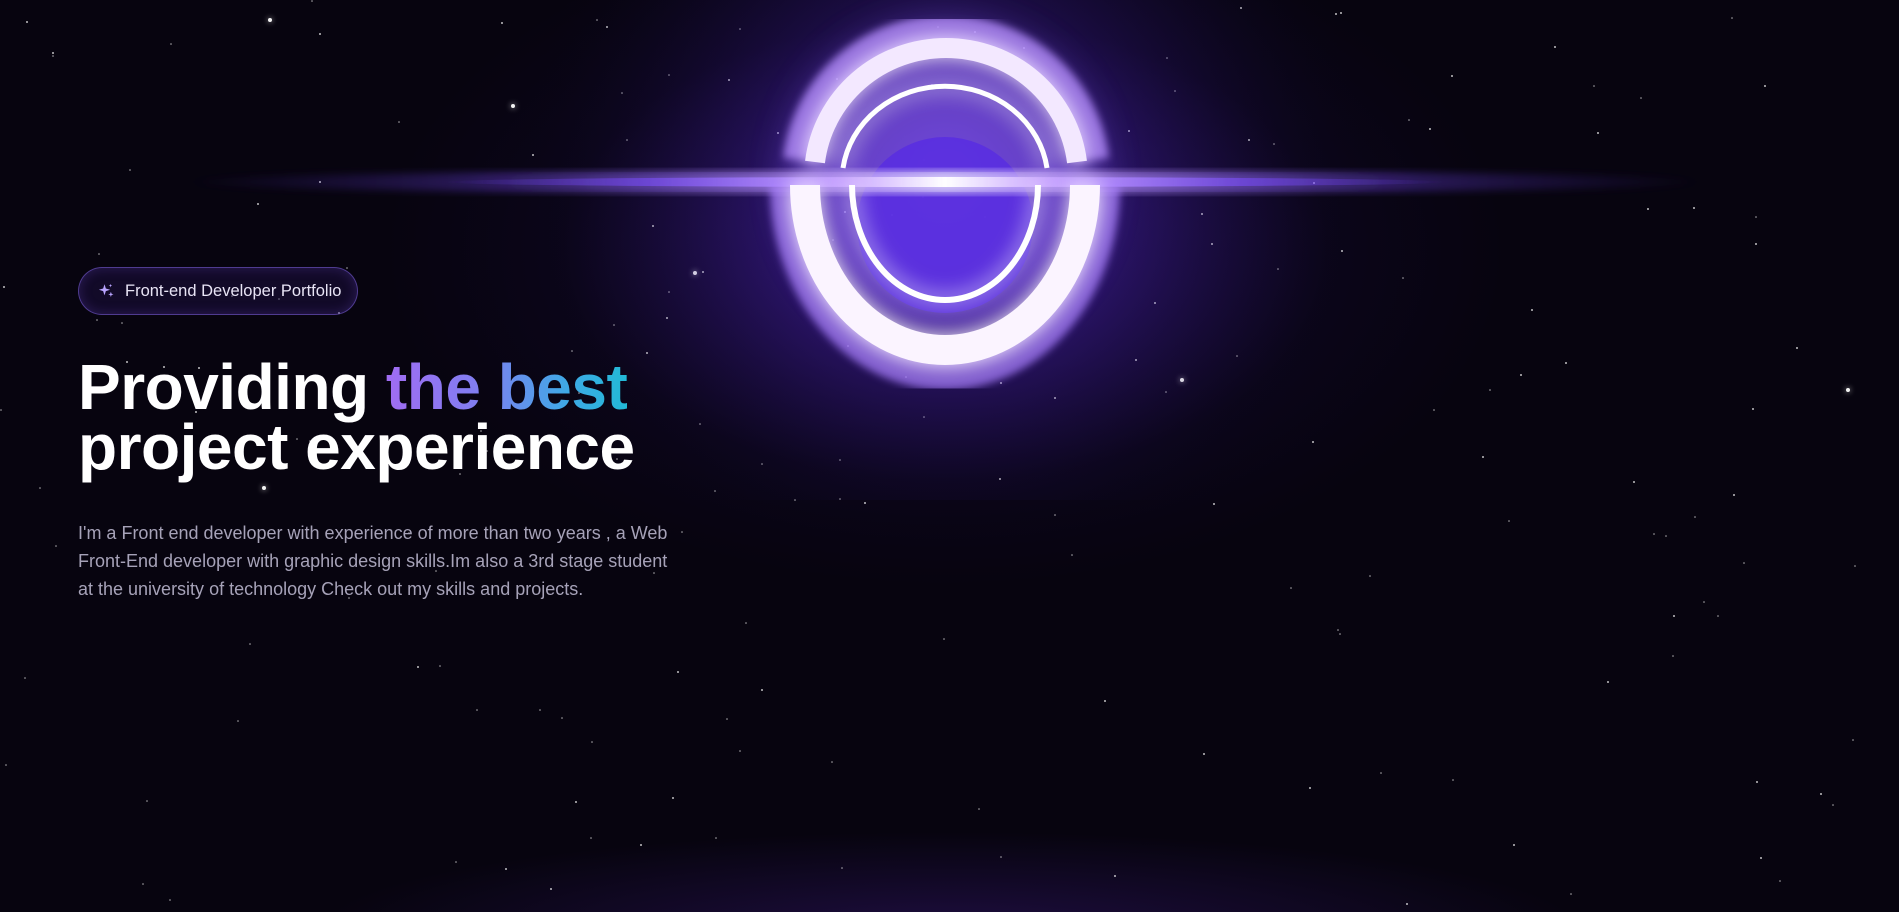 This screenshot has height=912, width=1899. Describe the element at coordinates (233, 290) in the screenshot. I see `badge-label: Front-end Developer Portfolio` at that location.